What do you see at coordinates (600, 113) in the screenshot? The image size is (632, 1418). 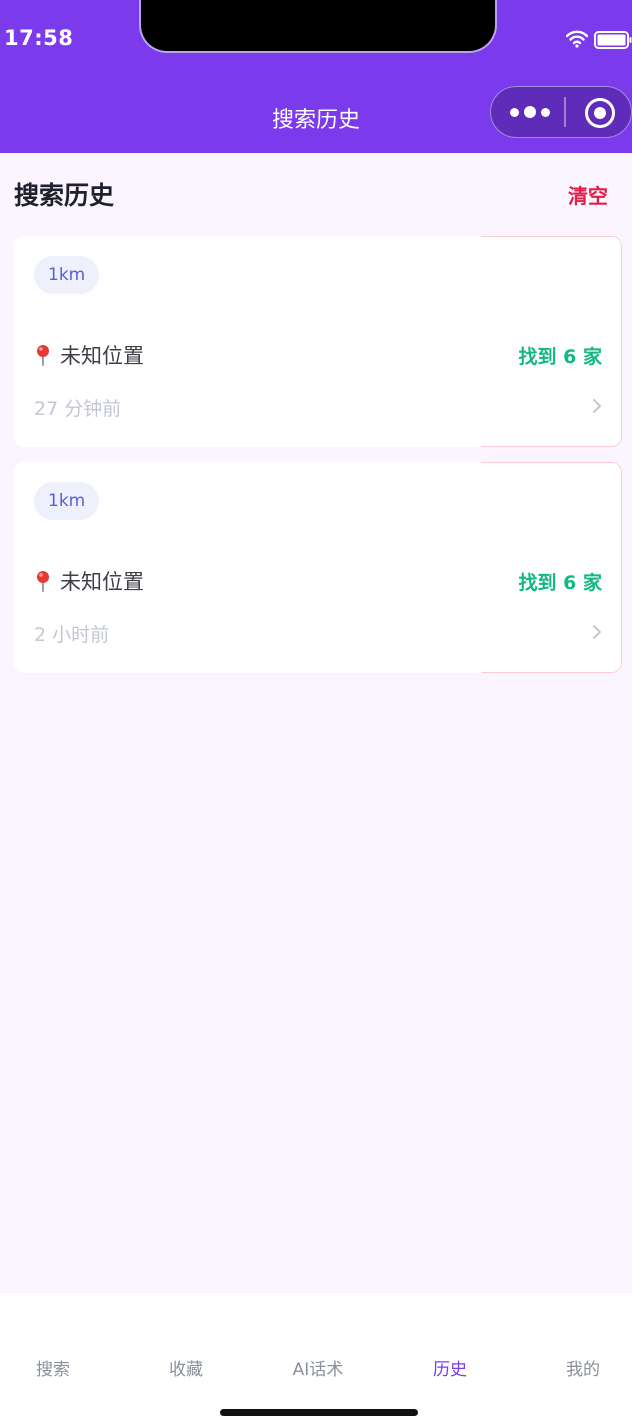 I see `close-miniprogram-icon` at bounding box center [600, 113].